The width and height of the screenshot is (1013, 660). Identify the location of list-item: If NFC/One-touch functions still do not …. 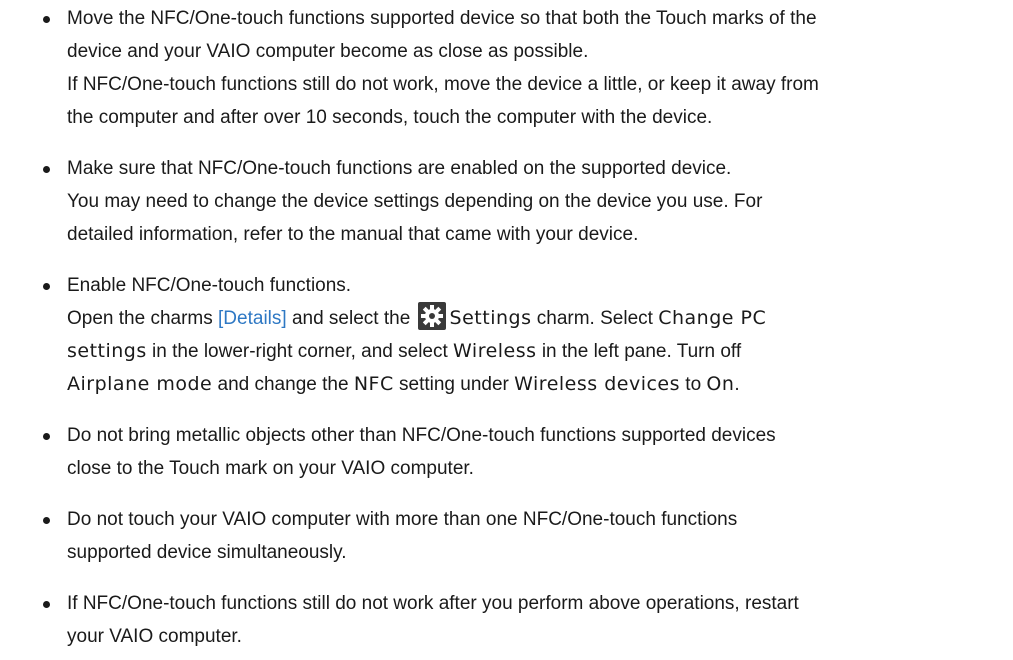
(514, 620).